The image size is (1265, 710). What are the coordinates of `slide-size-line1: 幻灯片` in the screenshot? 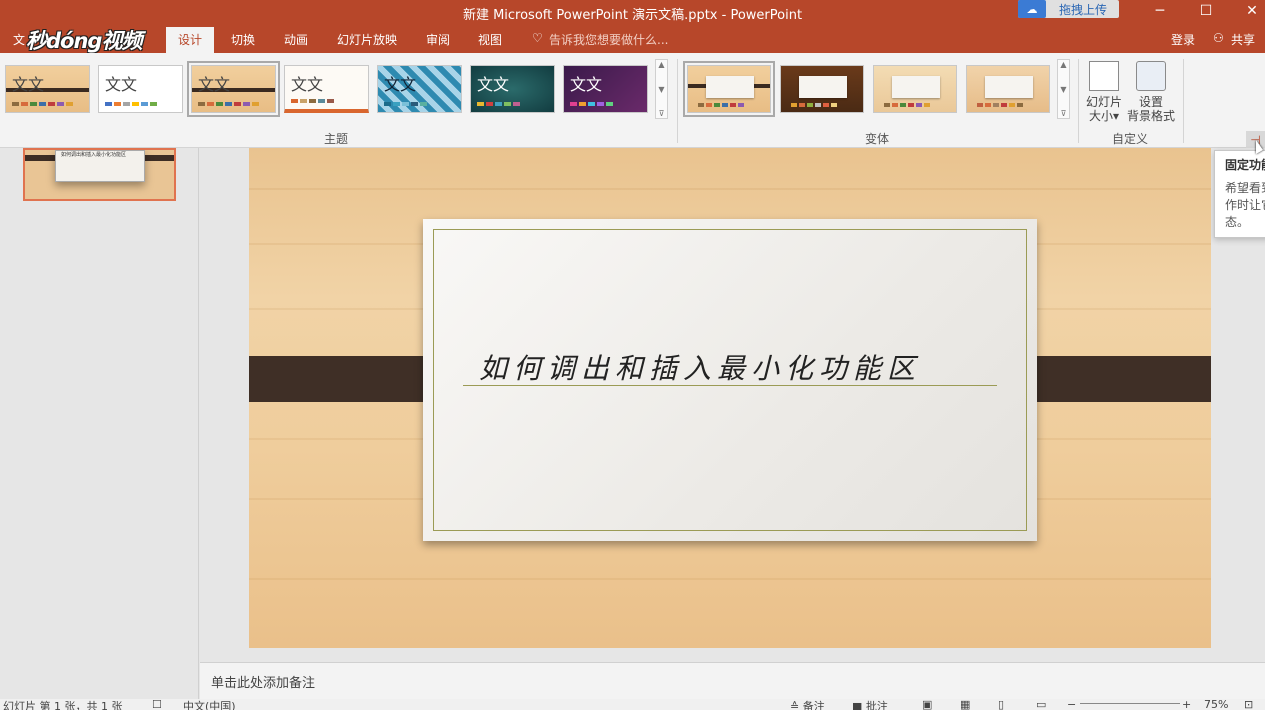 It's located at (1103, 102).